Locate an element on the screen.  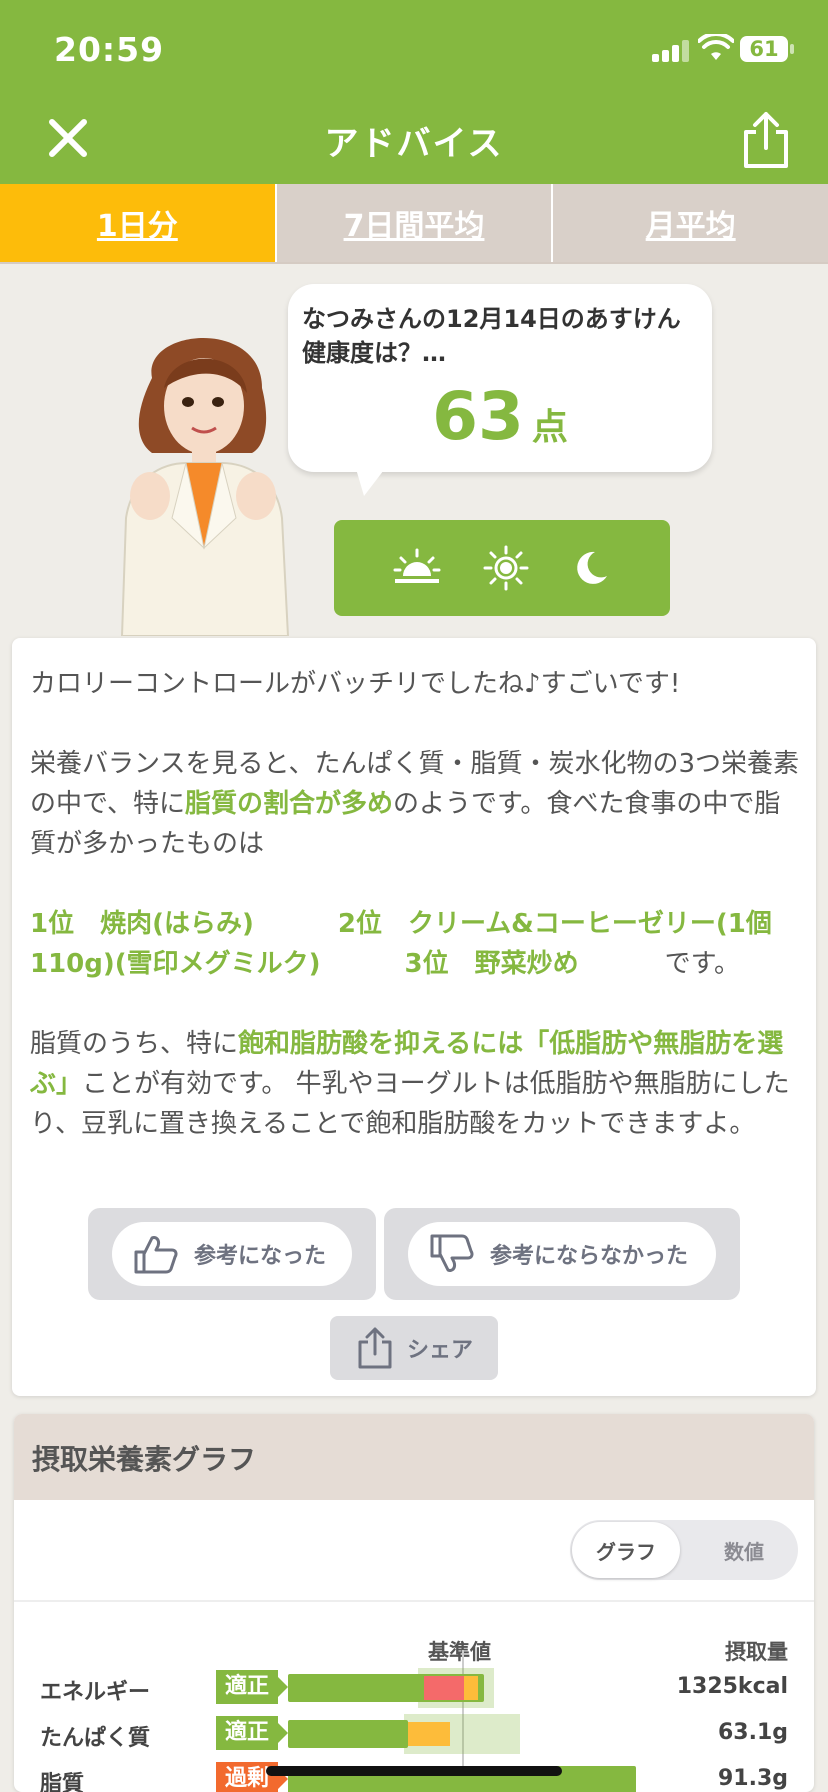
helpful-button: 参考になった is located at coordinates (232, 1254).